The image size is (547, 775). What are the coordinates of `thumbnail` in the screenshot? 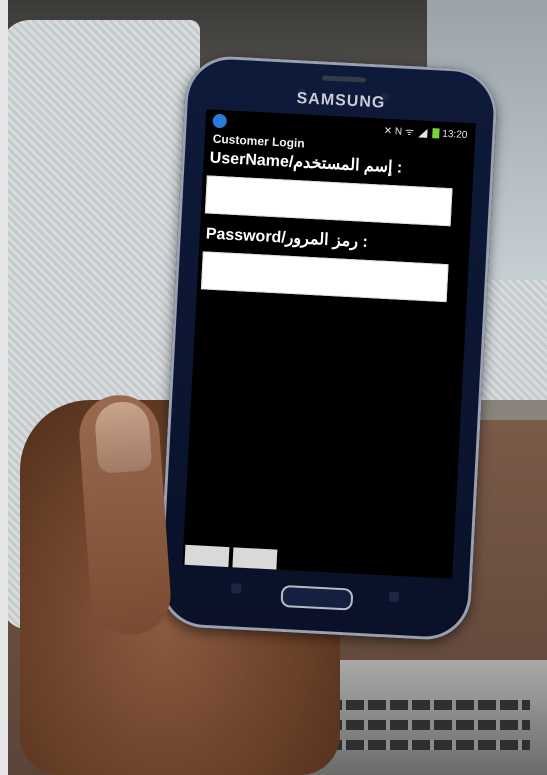 It's located at (123, 437).